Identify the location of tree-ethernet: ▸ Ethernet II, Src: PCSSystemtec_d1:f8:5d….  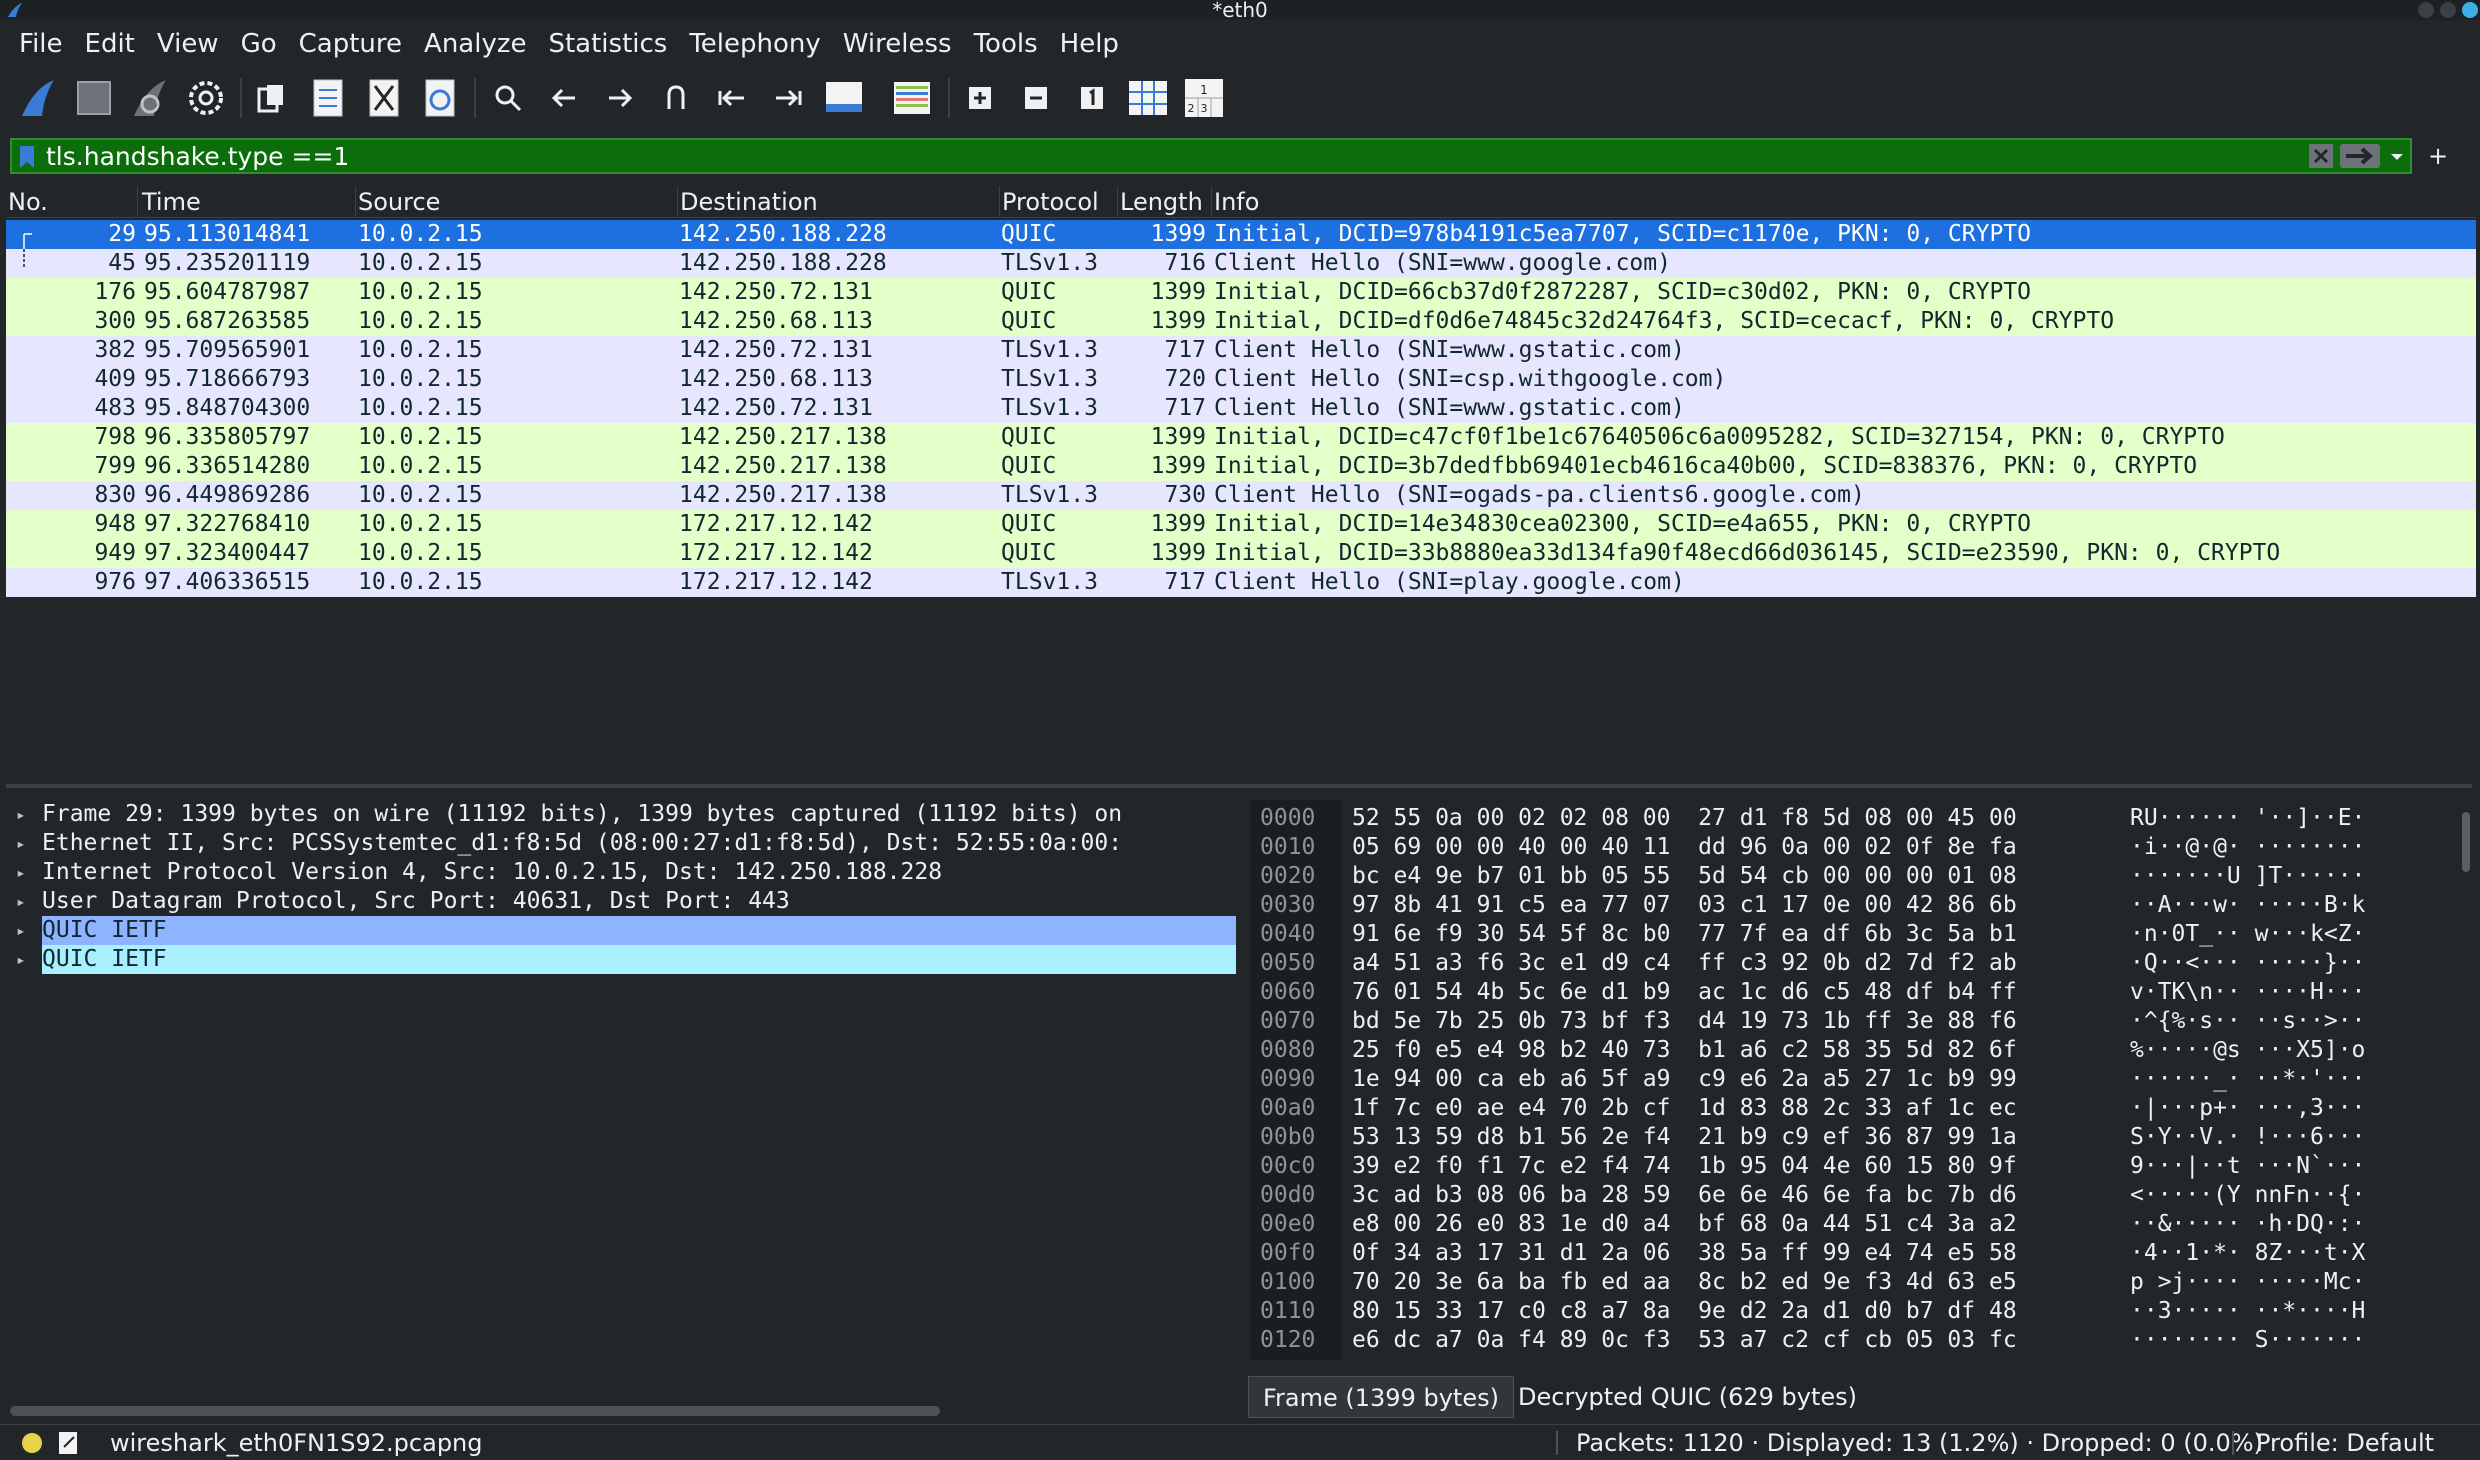
(621, 843).